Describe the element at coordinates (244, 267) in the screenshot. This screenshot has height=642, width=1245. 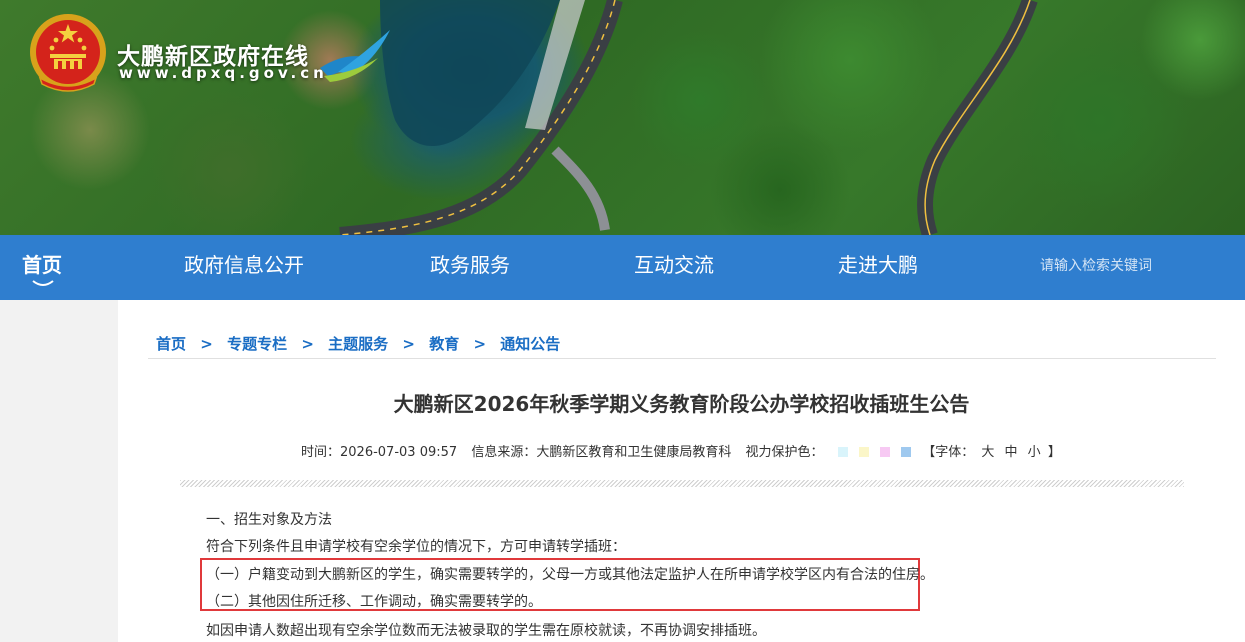
I see `nav-item-gov-info: 政府信息公开` at that location.